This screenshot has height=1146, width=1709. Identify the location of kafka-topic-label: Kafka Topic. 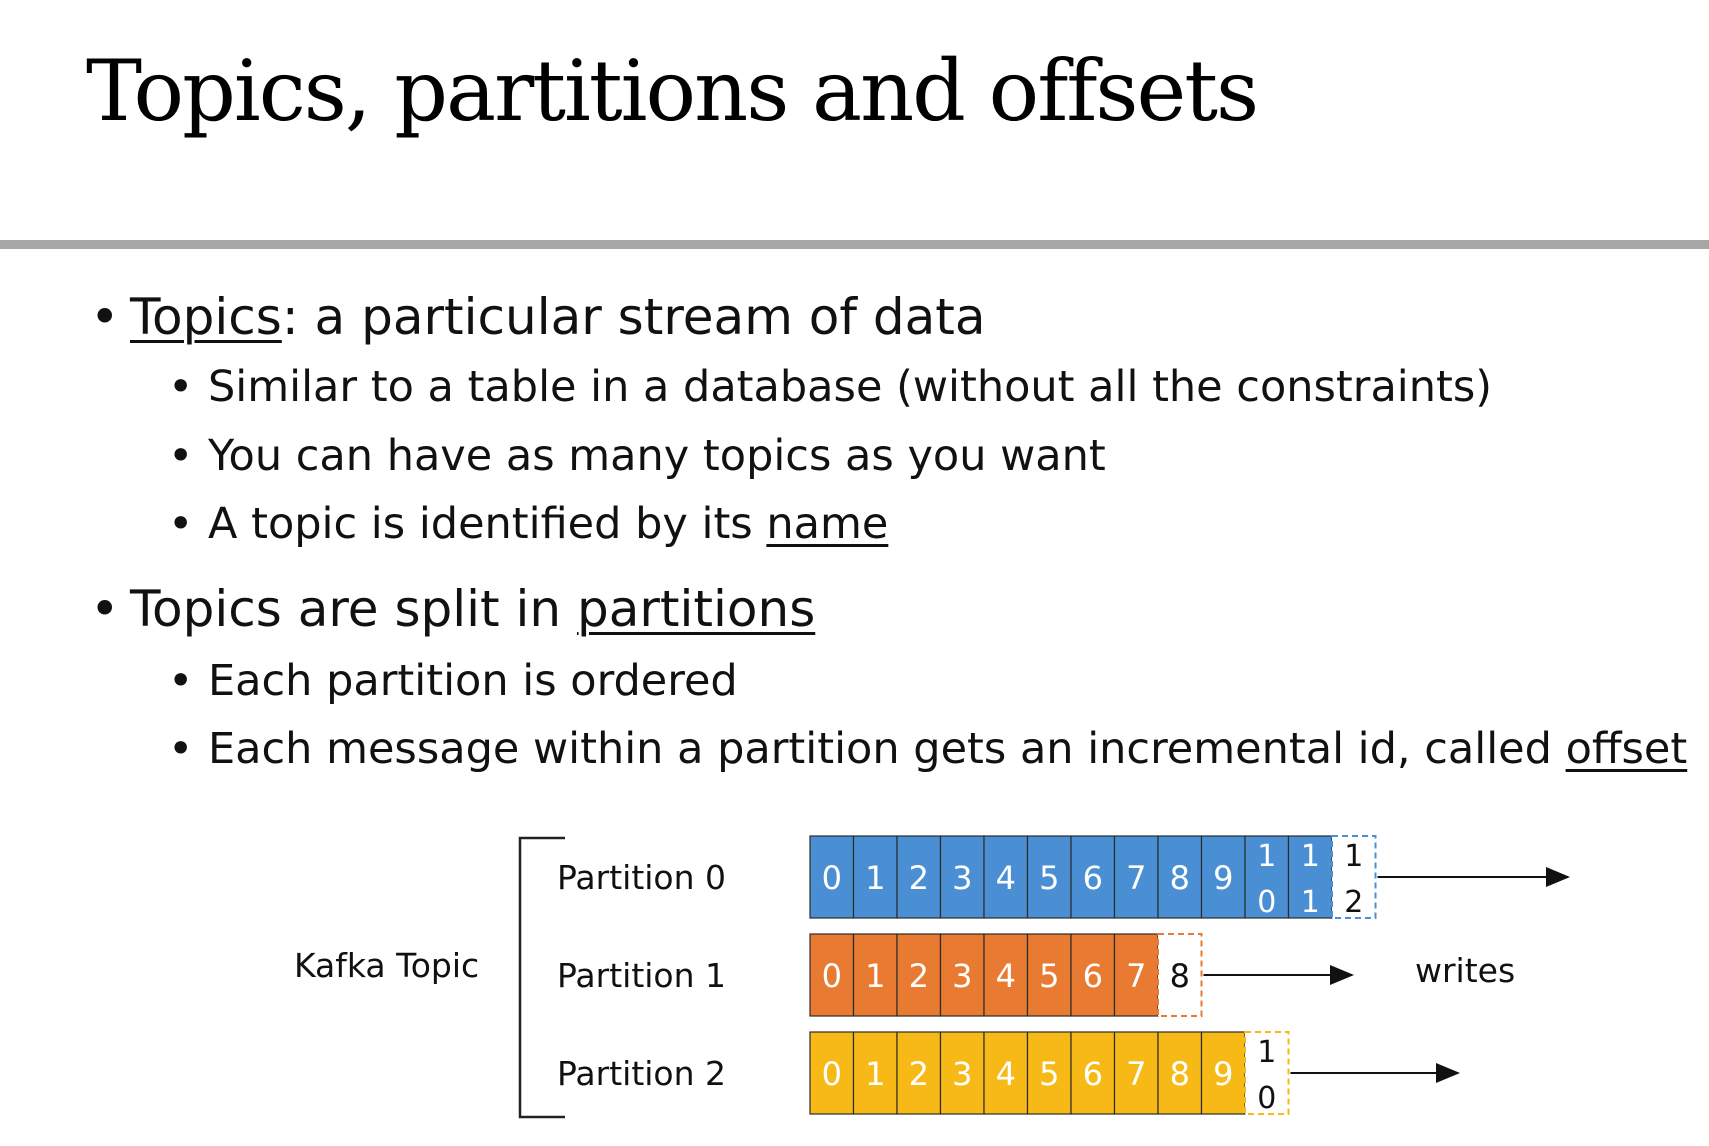
(386, 965).